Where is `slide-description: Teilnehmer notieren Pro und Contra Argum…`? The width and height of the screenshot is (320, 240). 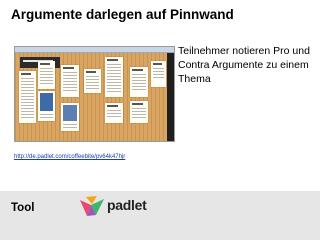
slide-description: Teilnehmer notieren Pro und Contra Argum… is located at coordinates (244, 65).